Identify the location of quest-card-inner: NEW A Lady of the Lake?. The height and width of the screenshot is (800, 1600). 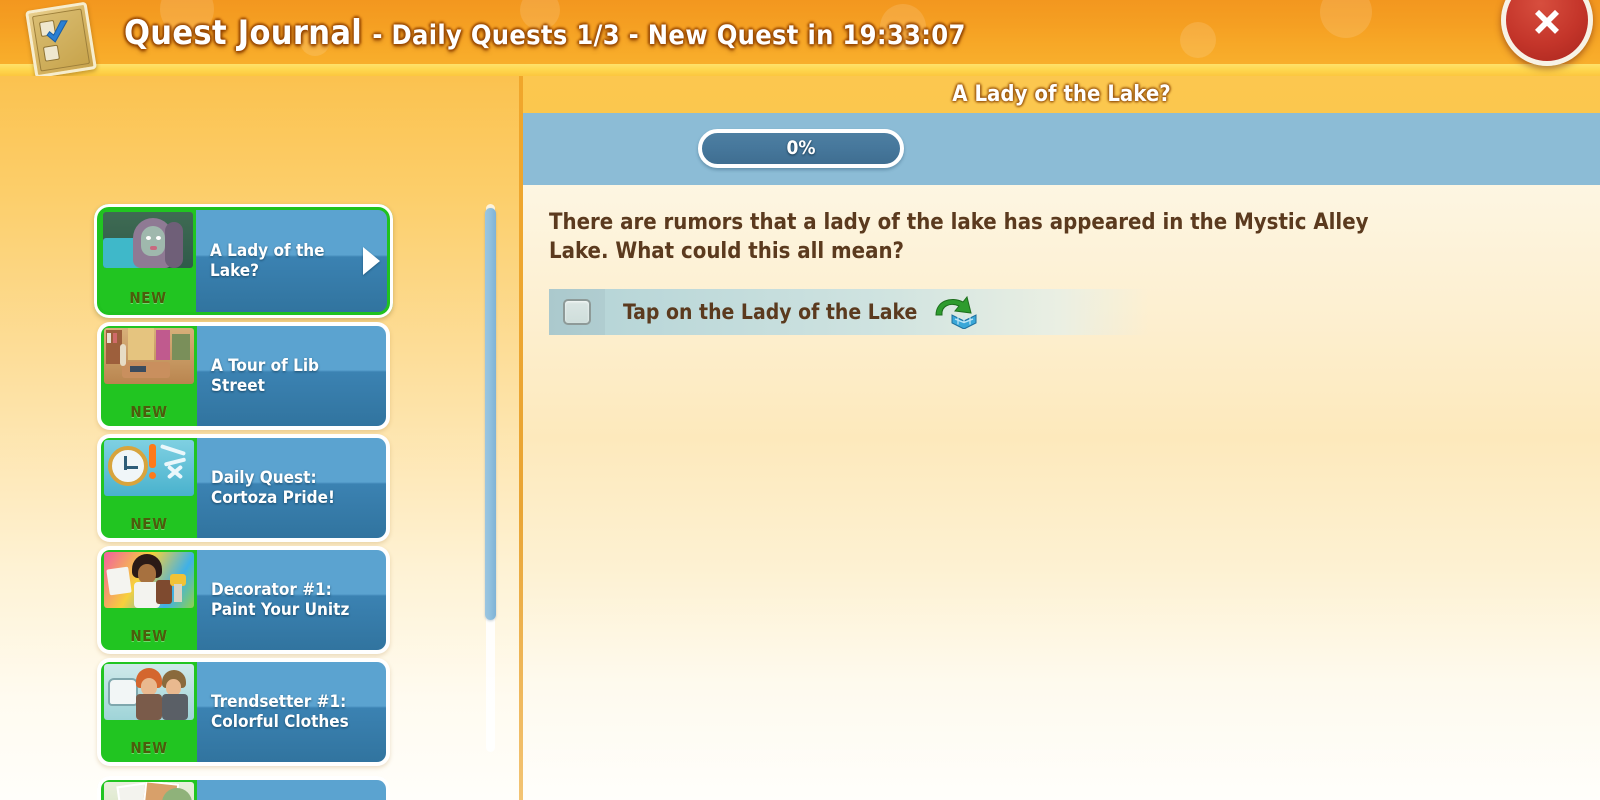
(243, 261).